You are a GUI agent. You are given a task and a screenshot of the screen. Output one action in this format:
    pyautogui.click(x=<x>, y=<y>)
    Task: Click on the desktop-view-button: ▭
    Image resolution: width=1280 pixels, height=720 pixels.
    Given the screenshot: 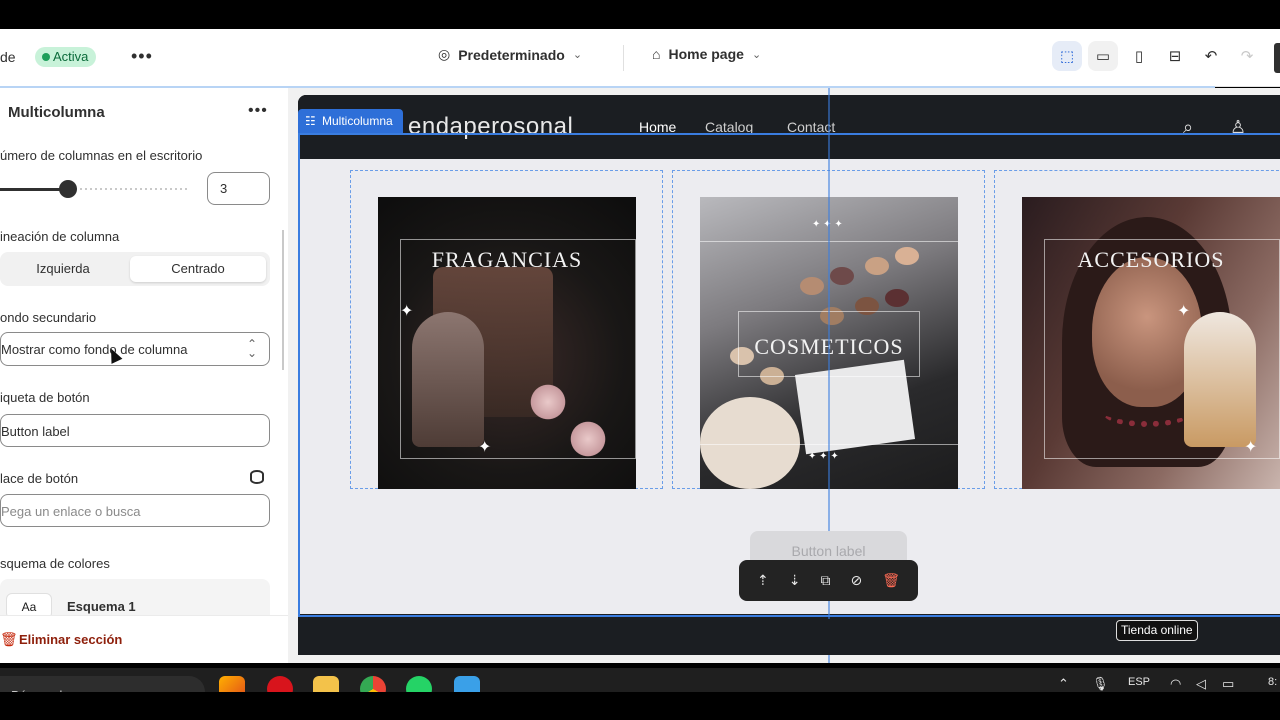 What is the action you would take?
    pyautogui.click(x=1103, y=56)
    